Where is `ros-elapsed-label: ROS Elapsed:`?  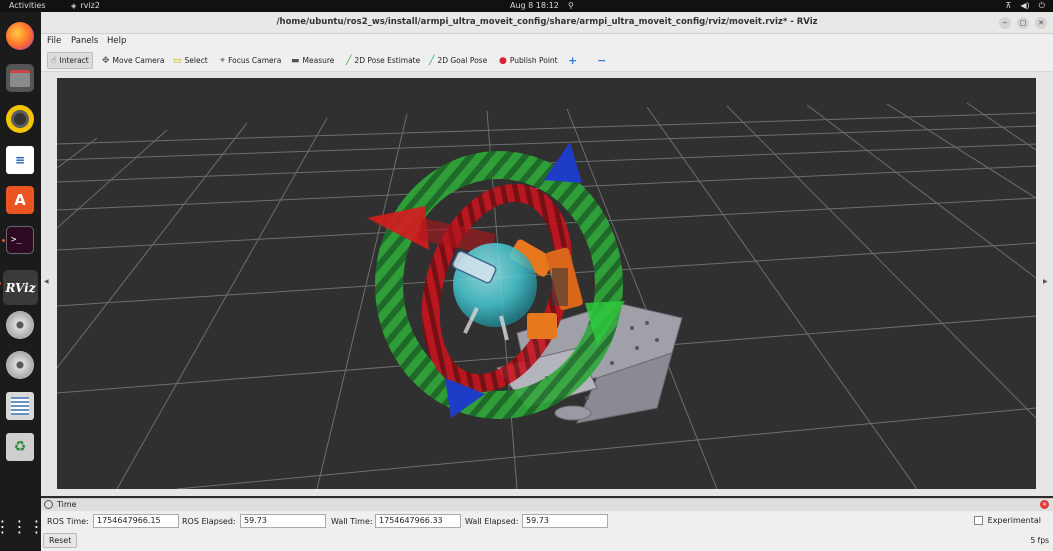
ros-elapsed-label: ROS Elapsed: is located at coordinates (209, 521).